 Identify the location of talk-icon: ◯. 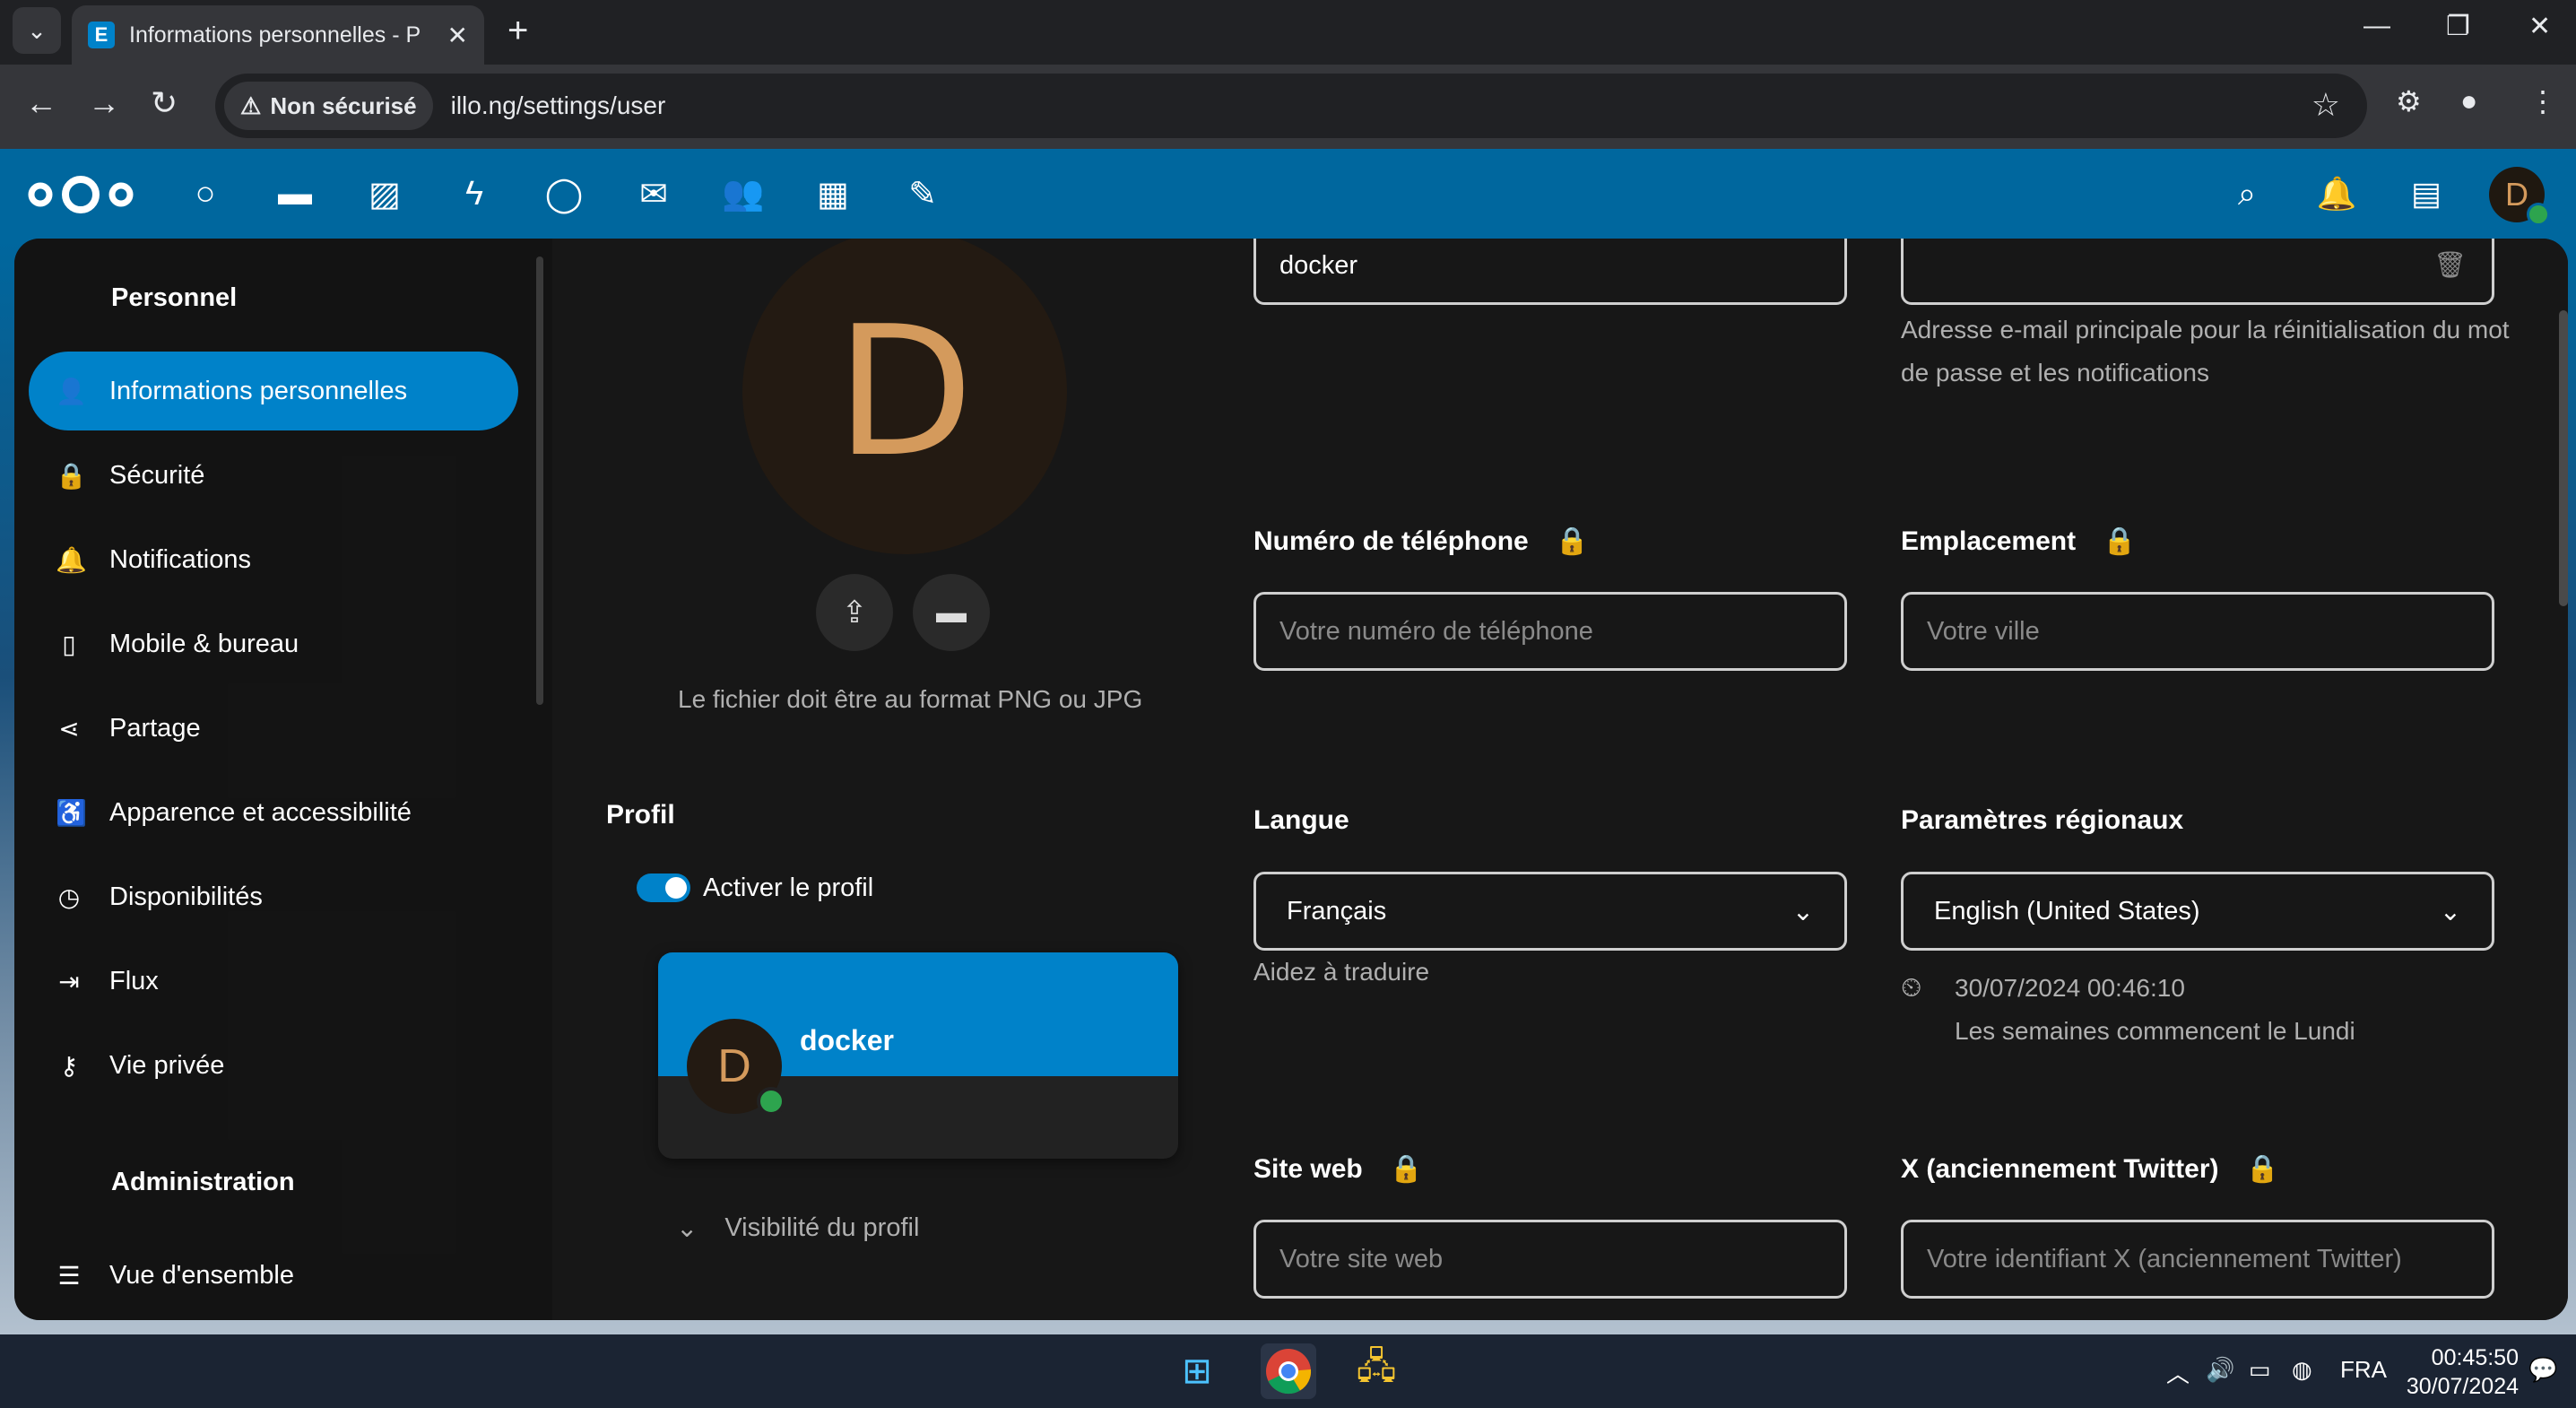
(564, 193).